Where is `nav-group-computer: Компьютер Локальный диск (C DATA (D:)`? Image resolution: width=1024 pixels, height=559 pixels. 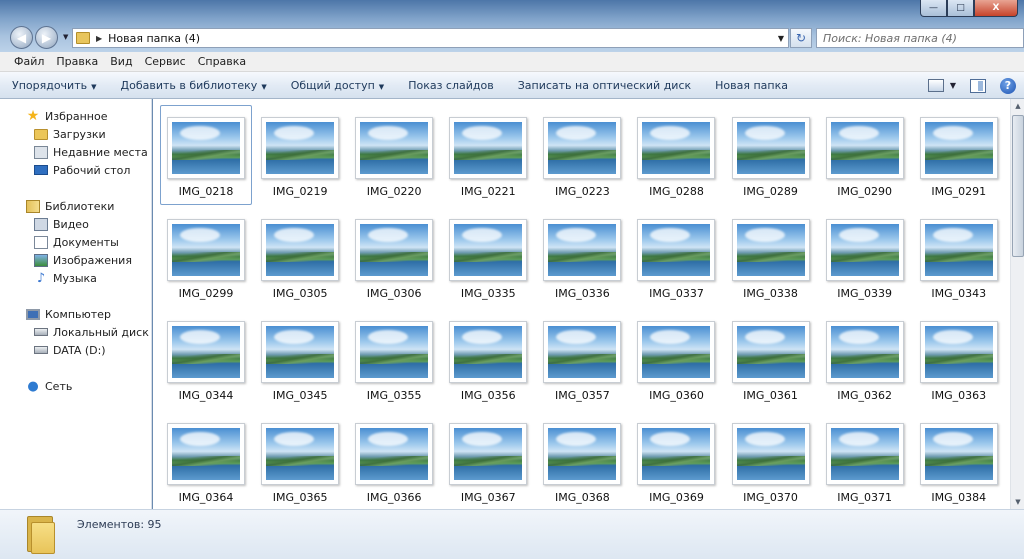
nav-group-computer: Компьютер Локальный диск (C DATA (D:) is located at coordinates (75, 332).